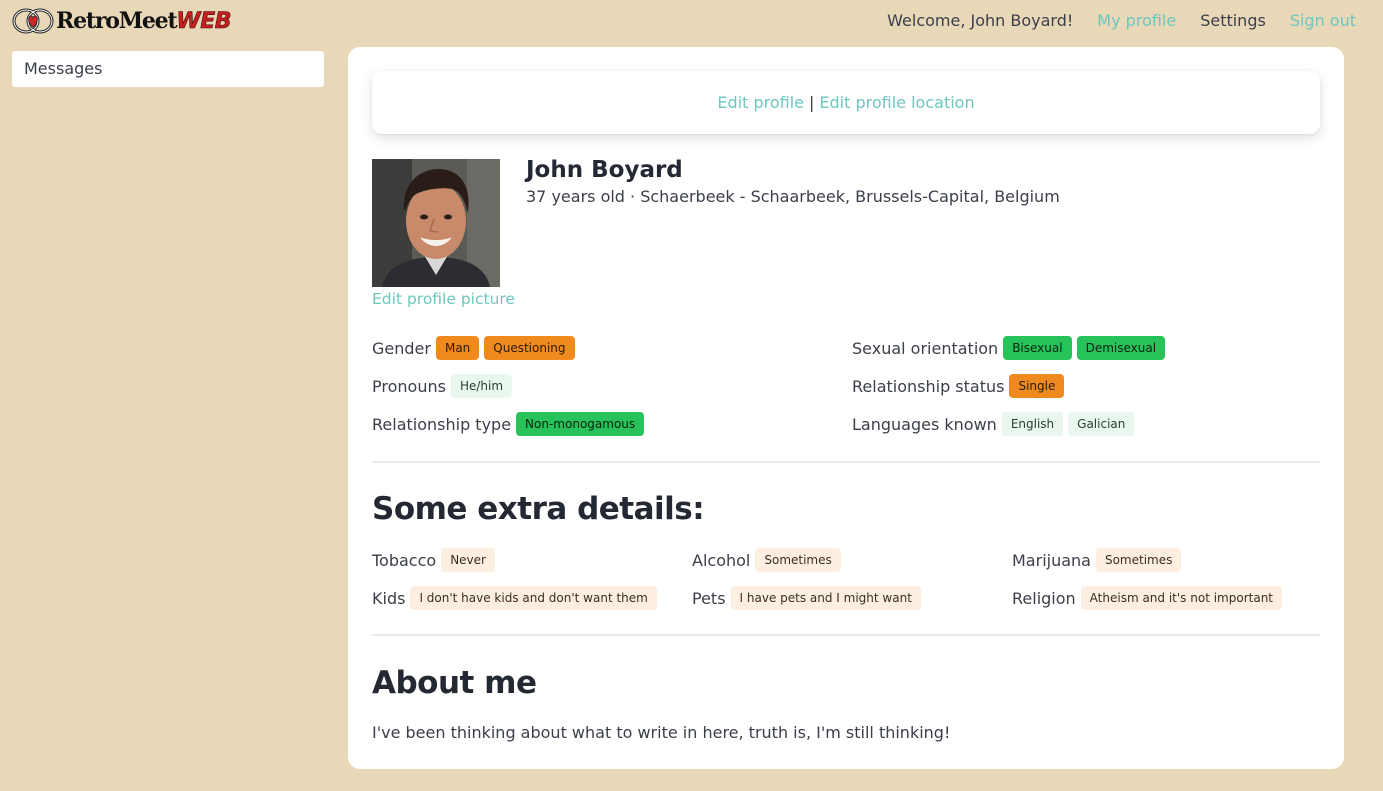 The width and height of the screenshot is (1383, 791). I want to click on alcohol-value: Sometimes, so click(798, 560).